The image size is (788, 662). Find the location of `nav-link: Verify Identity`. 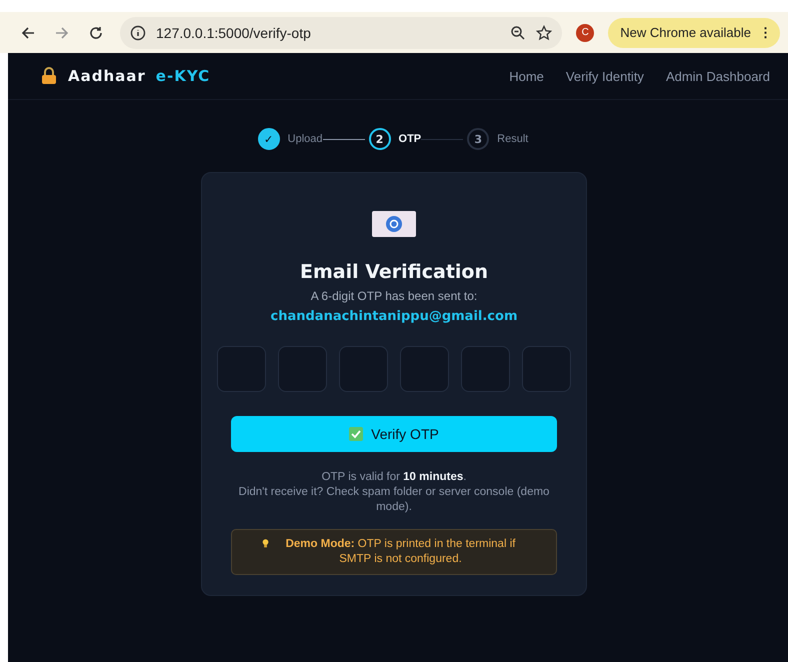

nav-link: Verify Identity is located at coordinates (605, 76).